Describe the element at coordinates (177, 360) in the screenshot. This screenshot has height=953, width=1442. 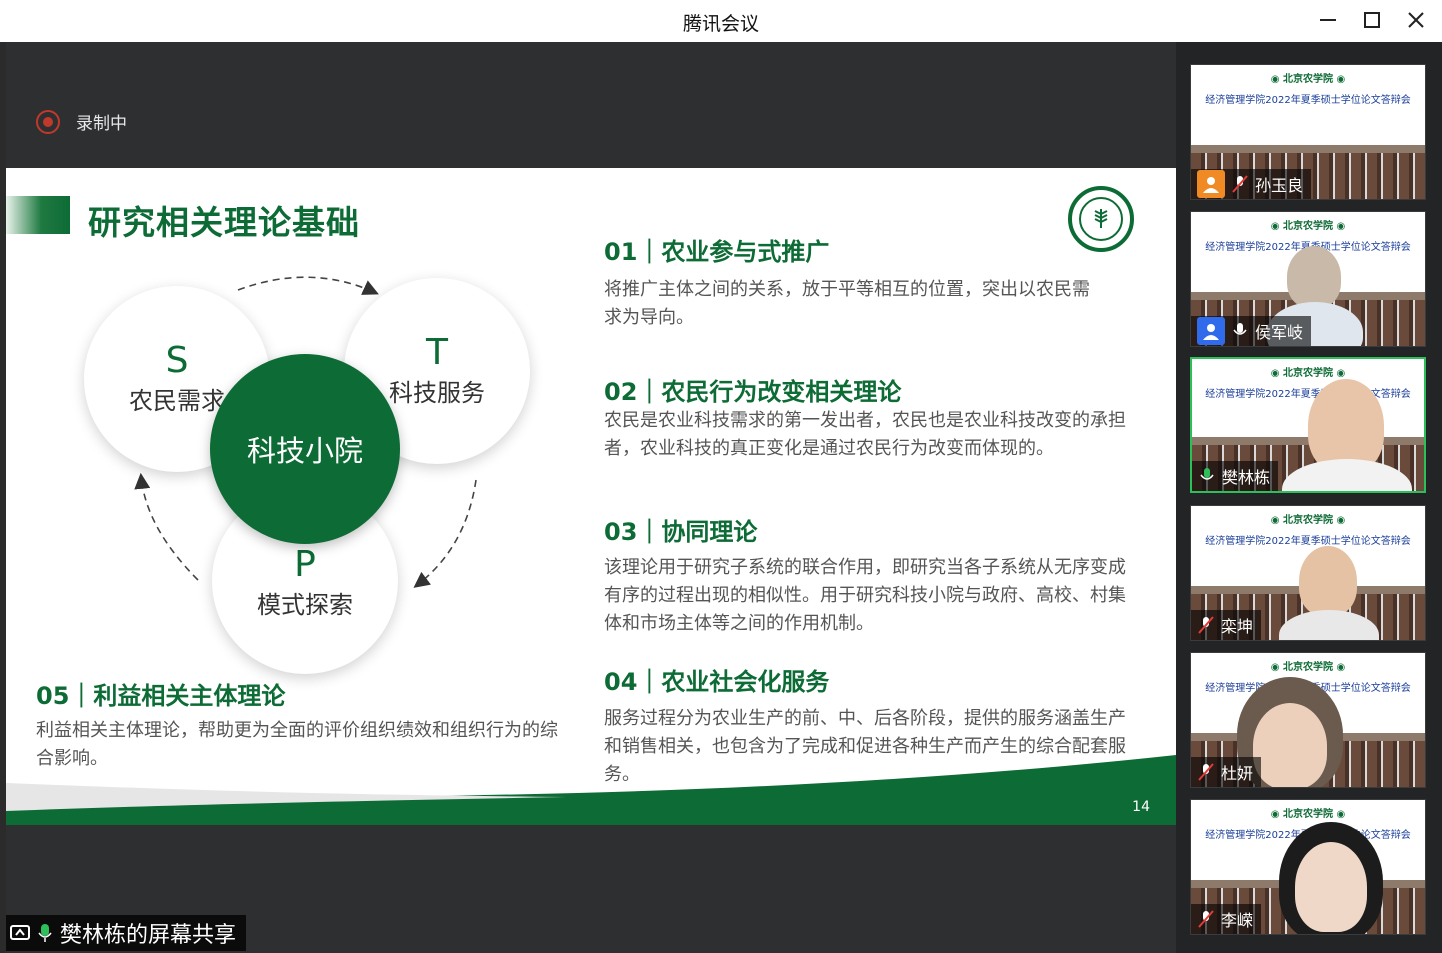
I see `s-letter: S` at that location.